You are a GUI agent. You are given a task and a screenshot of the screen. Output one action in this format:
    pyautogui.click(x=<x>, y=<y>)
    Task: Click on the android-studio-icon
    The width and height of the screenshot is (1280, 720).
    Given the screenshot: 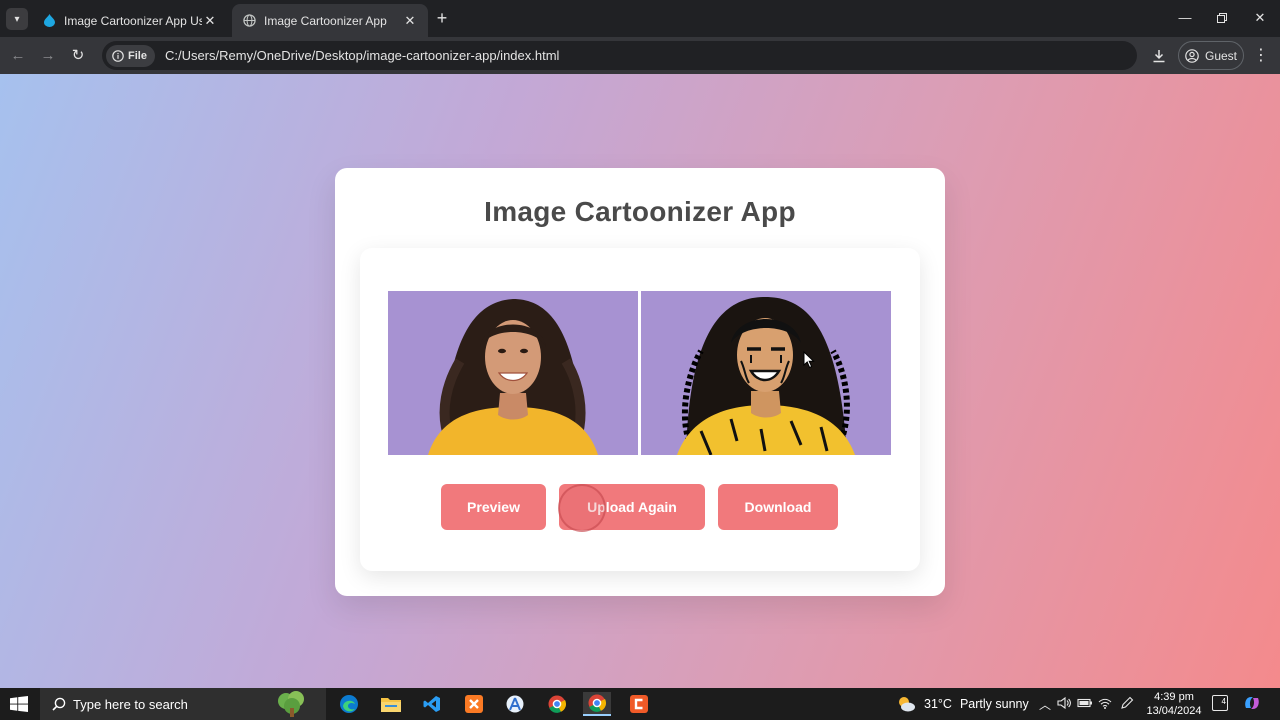 What is the action you would take?
    pyautogui.click(x=515, y=704)
    